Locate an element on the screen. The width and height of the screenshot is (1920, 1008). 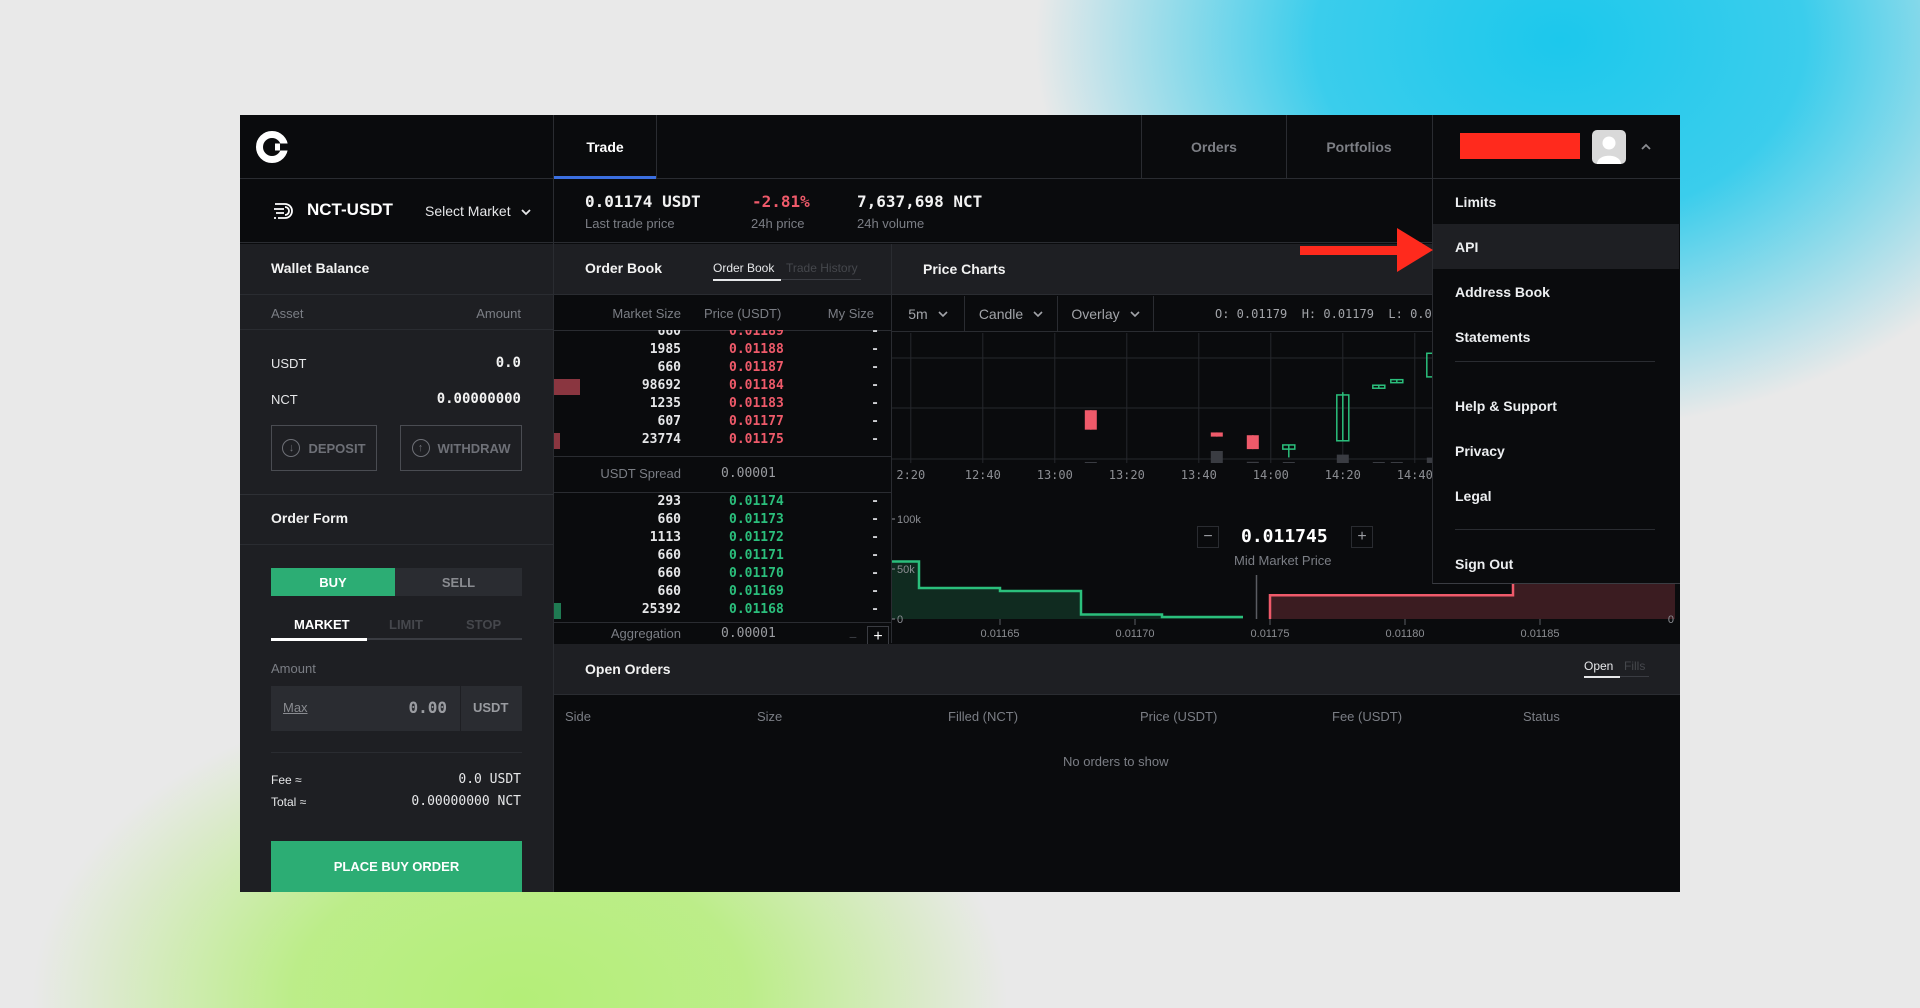
ask-row: 660 0.01187 - is located at coordinates (722, 369).